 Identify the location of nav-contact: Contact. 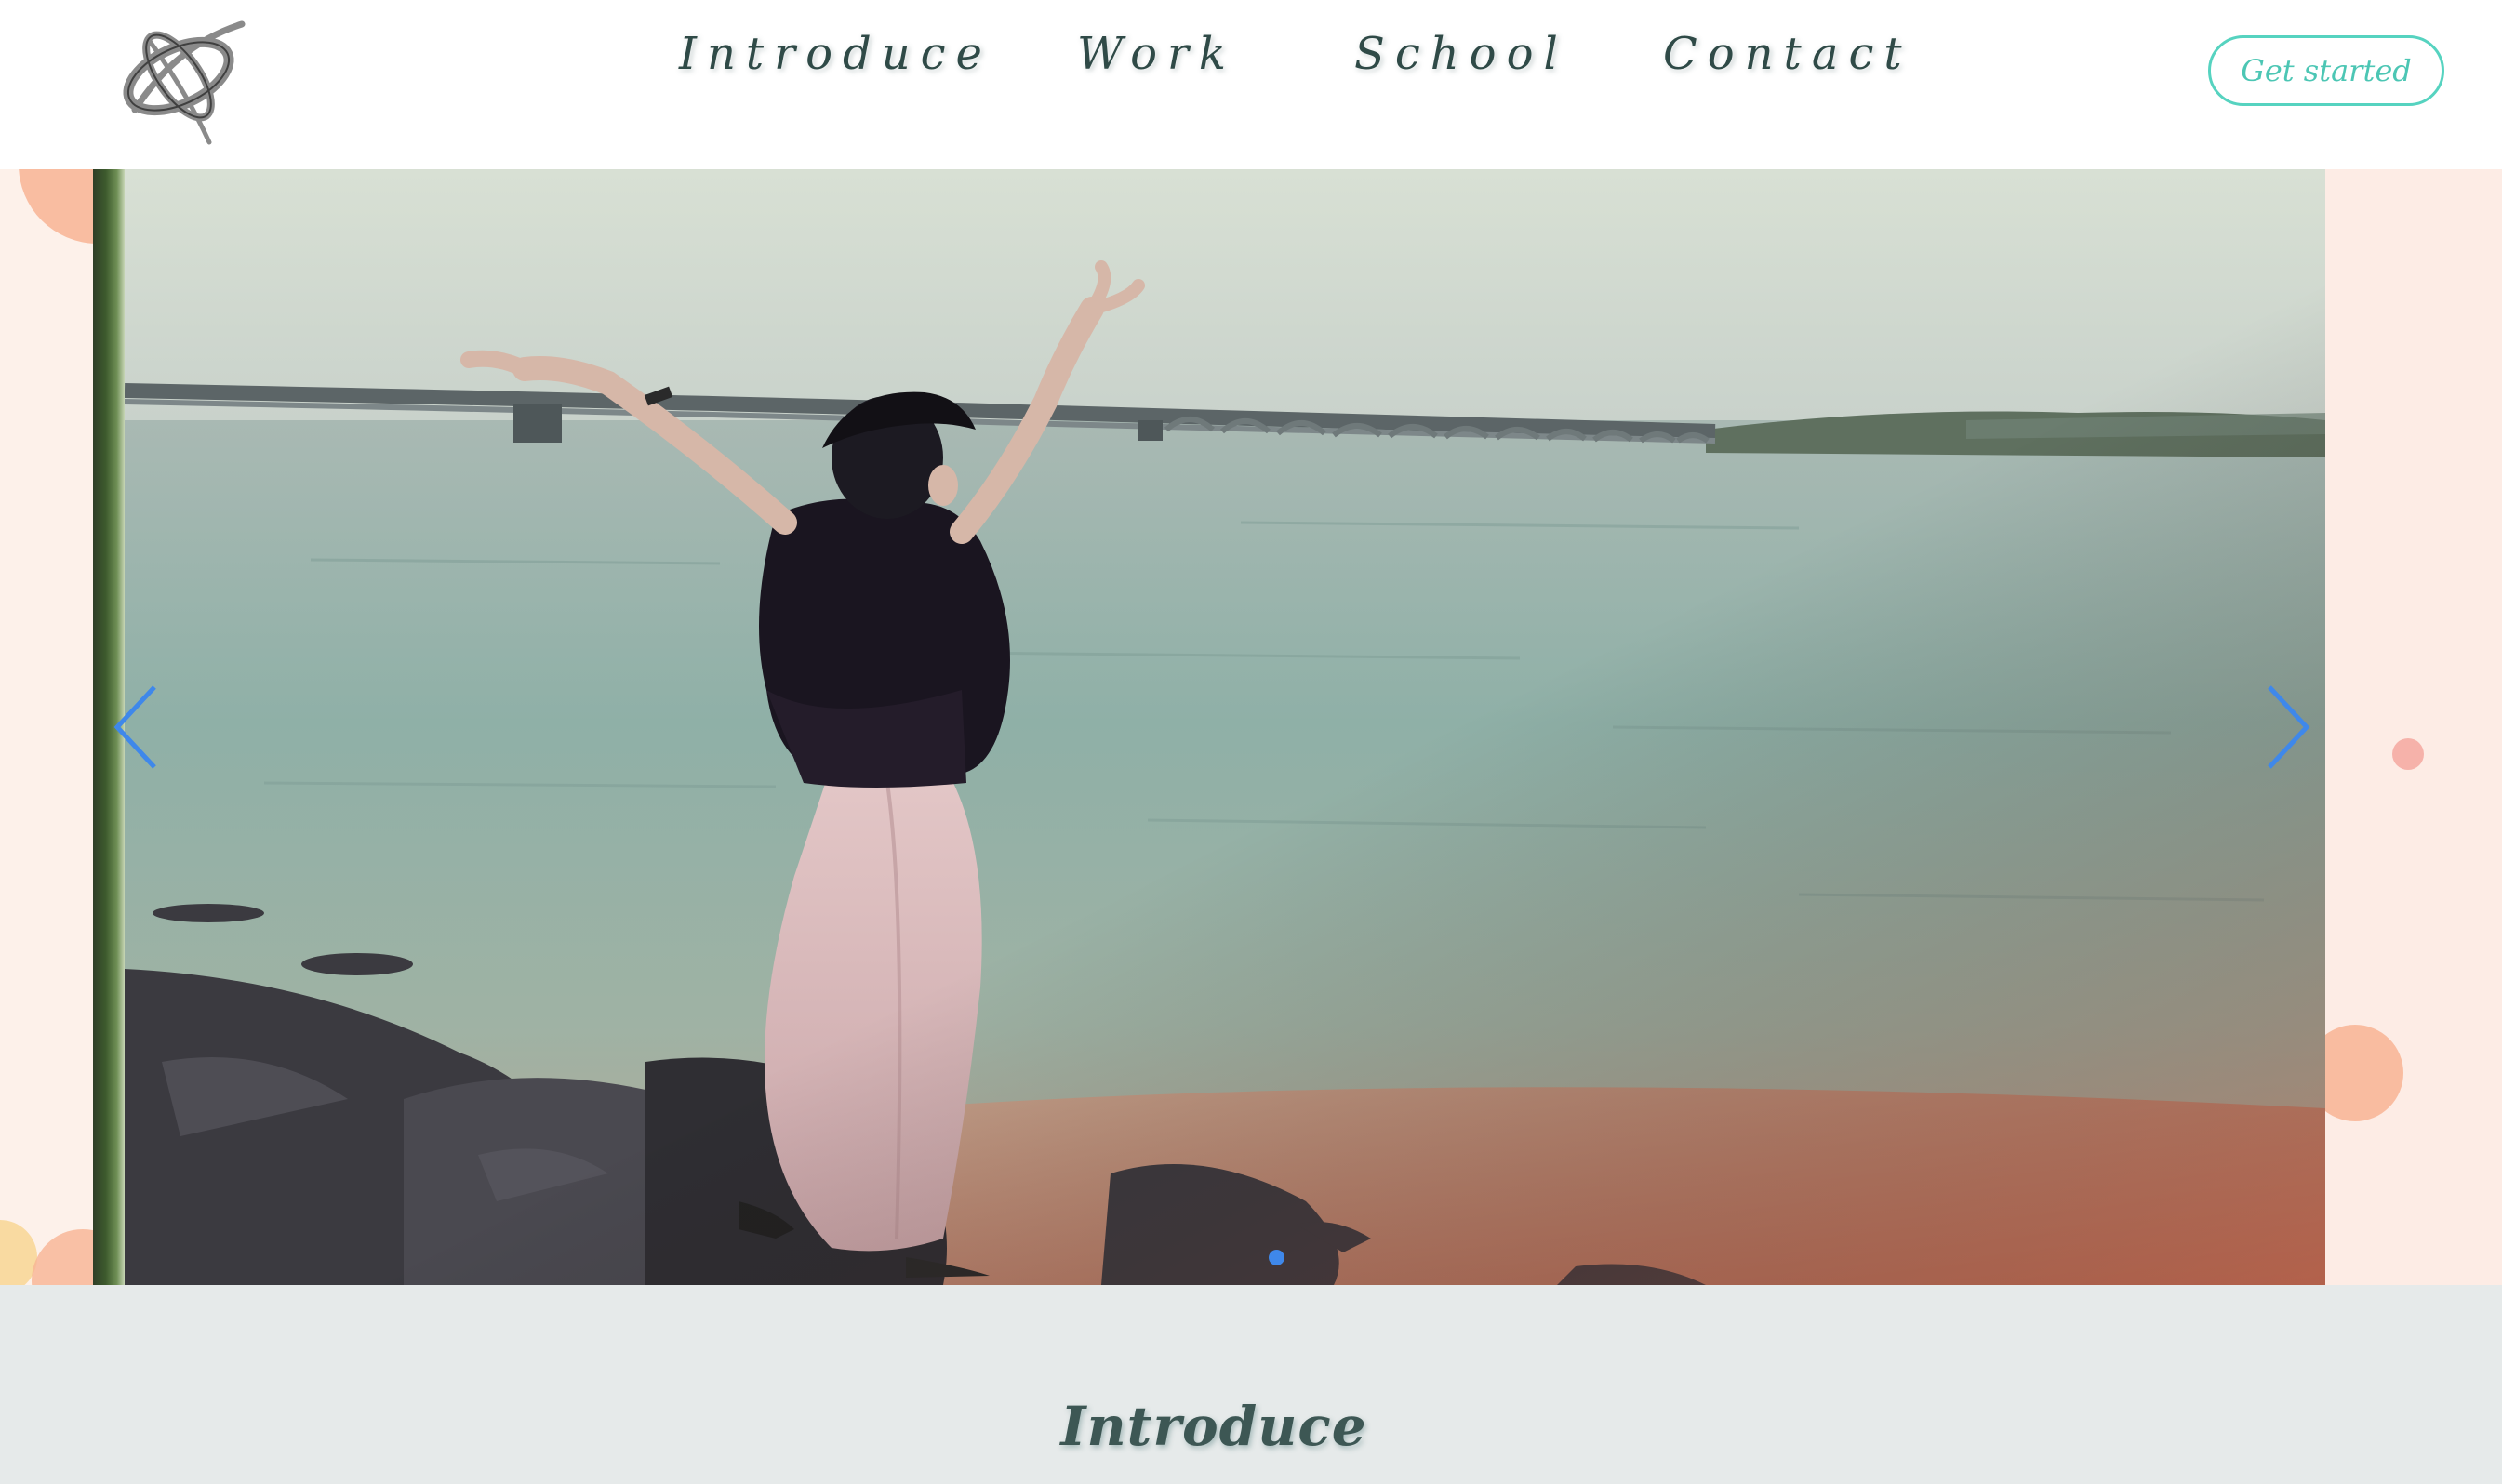
(1788, 54).